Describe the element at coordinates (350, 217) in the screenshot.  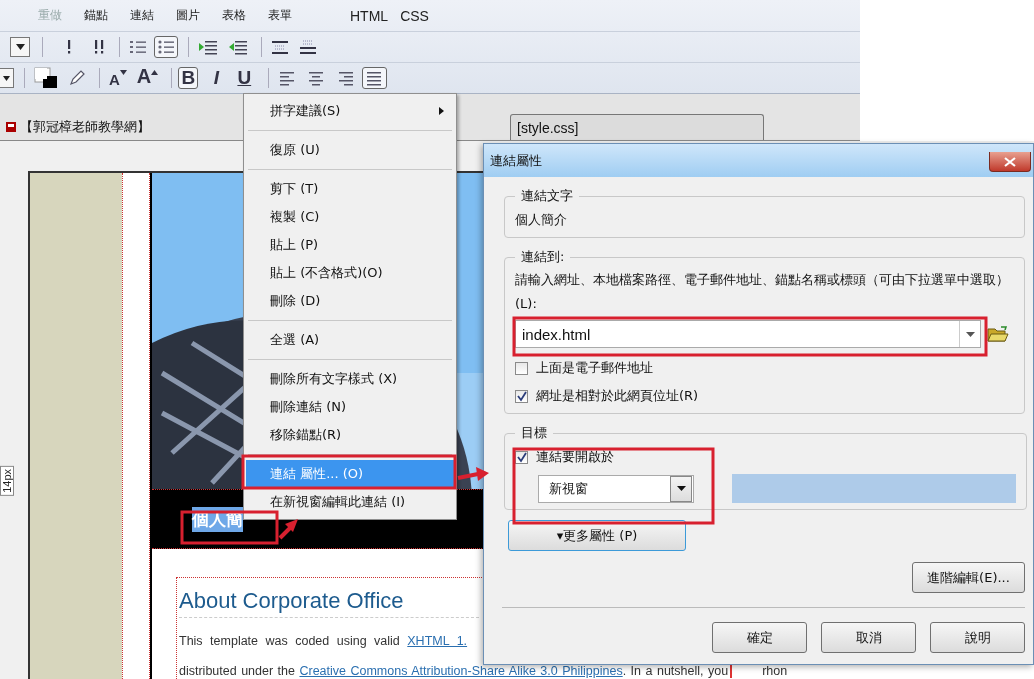
I see `menu-item: 複製 (C)` at that location.